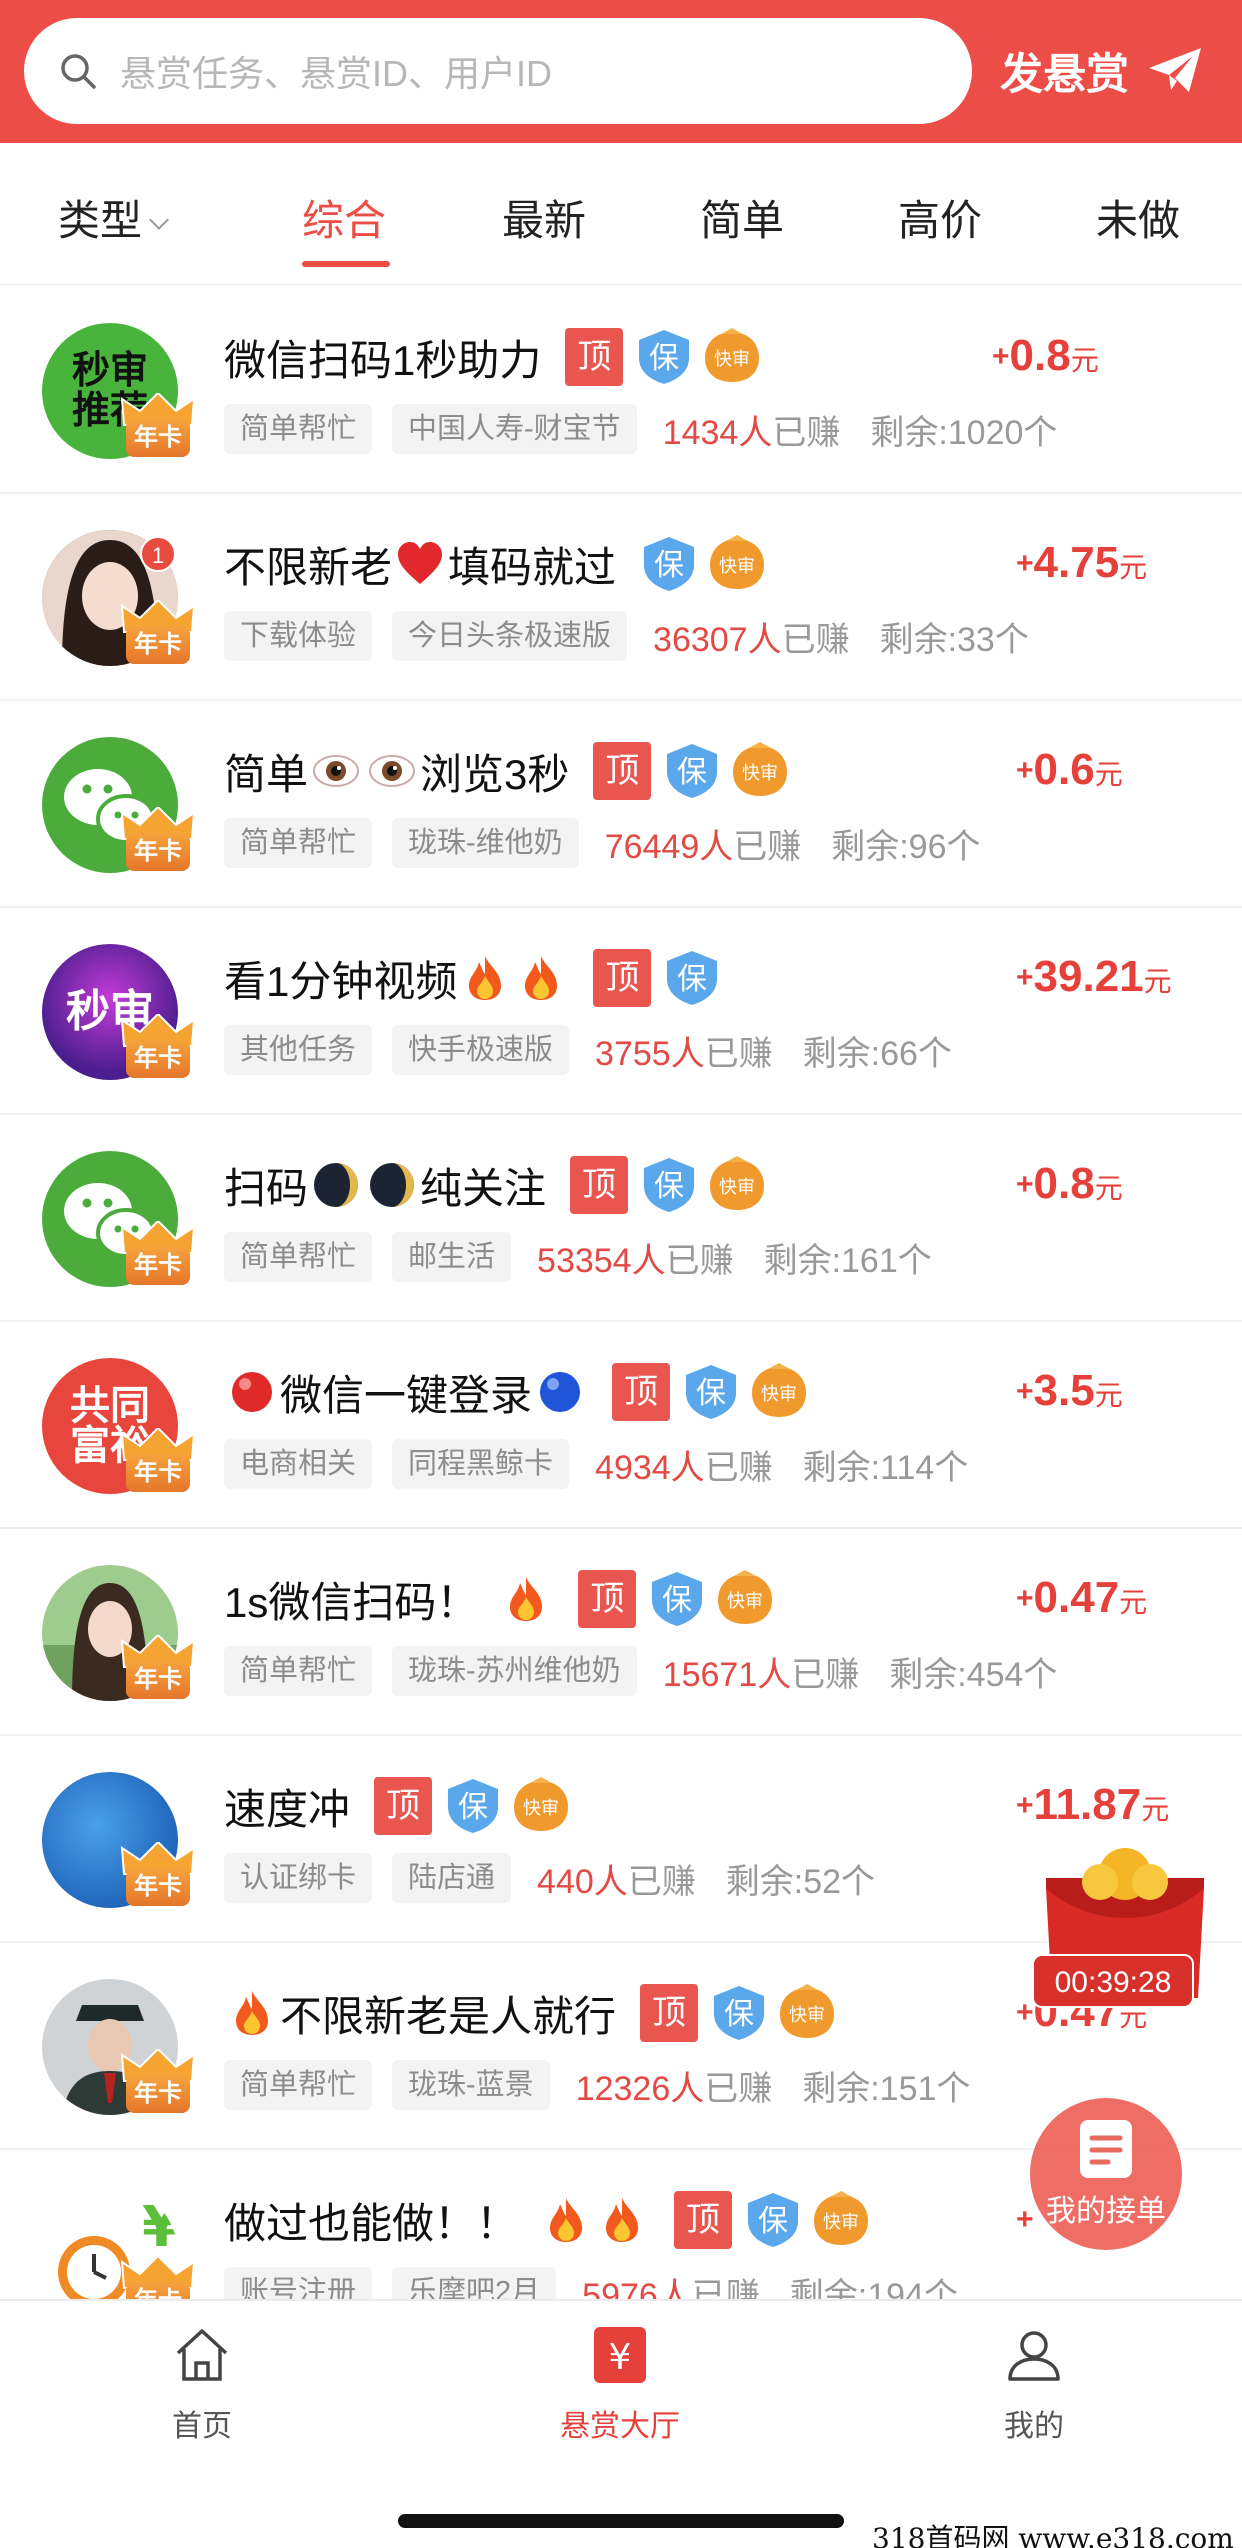  What do you see at coordinates (566, 2220) in the screenshot?
I see `fire-icon` at bounding box center [566, 2220].